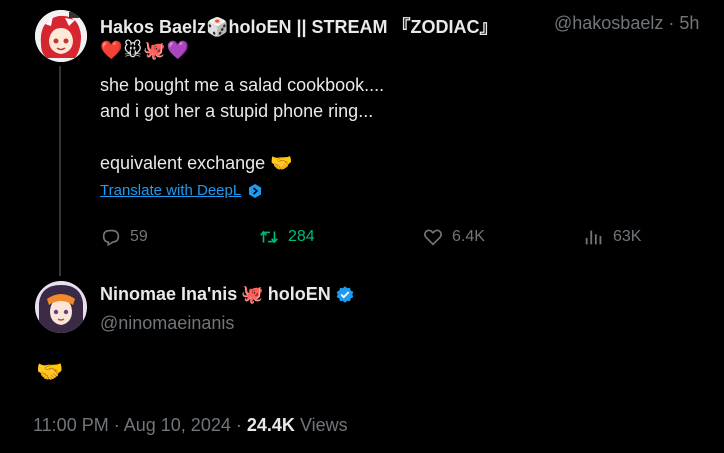 This screenshot has width=724, height=453. Describe the element at coordinates (217, 27) in the screenshot. I see `dice-emoji: 🎲` at that location.